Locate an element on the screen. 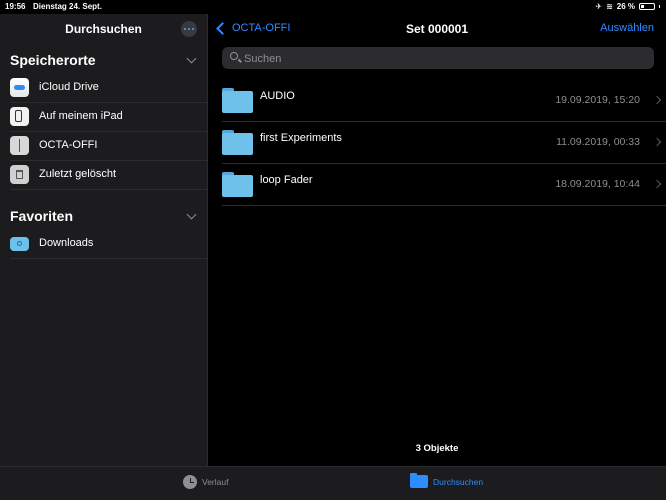 This screenshot has height=500, width=666. section-title: Favoriten is located at coordinates (42, 216).